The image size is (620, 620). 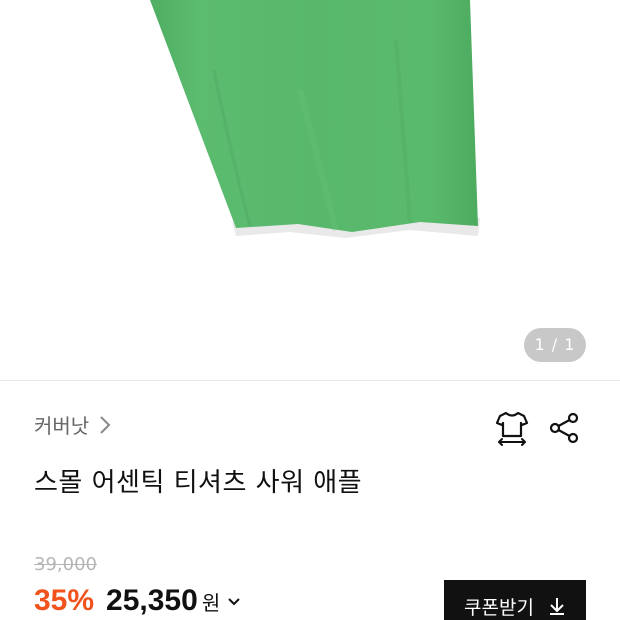 I want to click on coupon-button-label: 쿠폰받기, so click(x=499, y=607).